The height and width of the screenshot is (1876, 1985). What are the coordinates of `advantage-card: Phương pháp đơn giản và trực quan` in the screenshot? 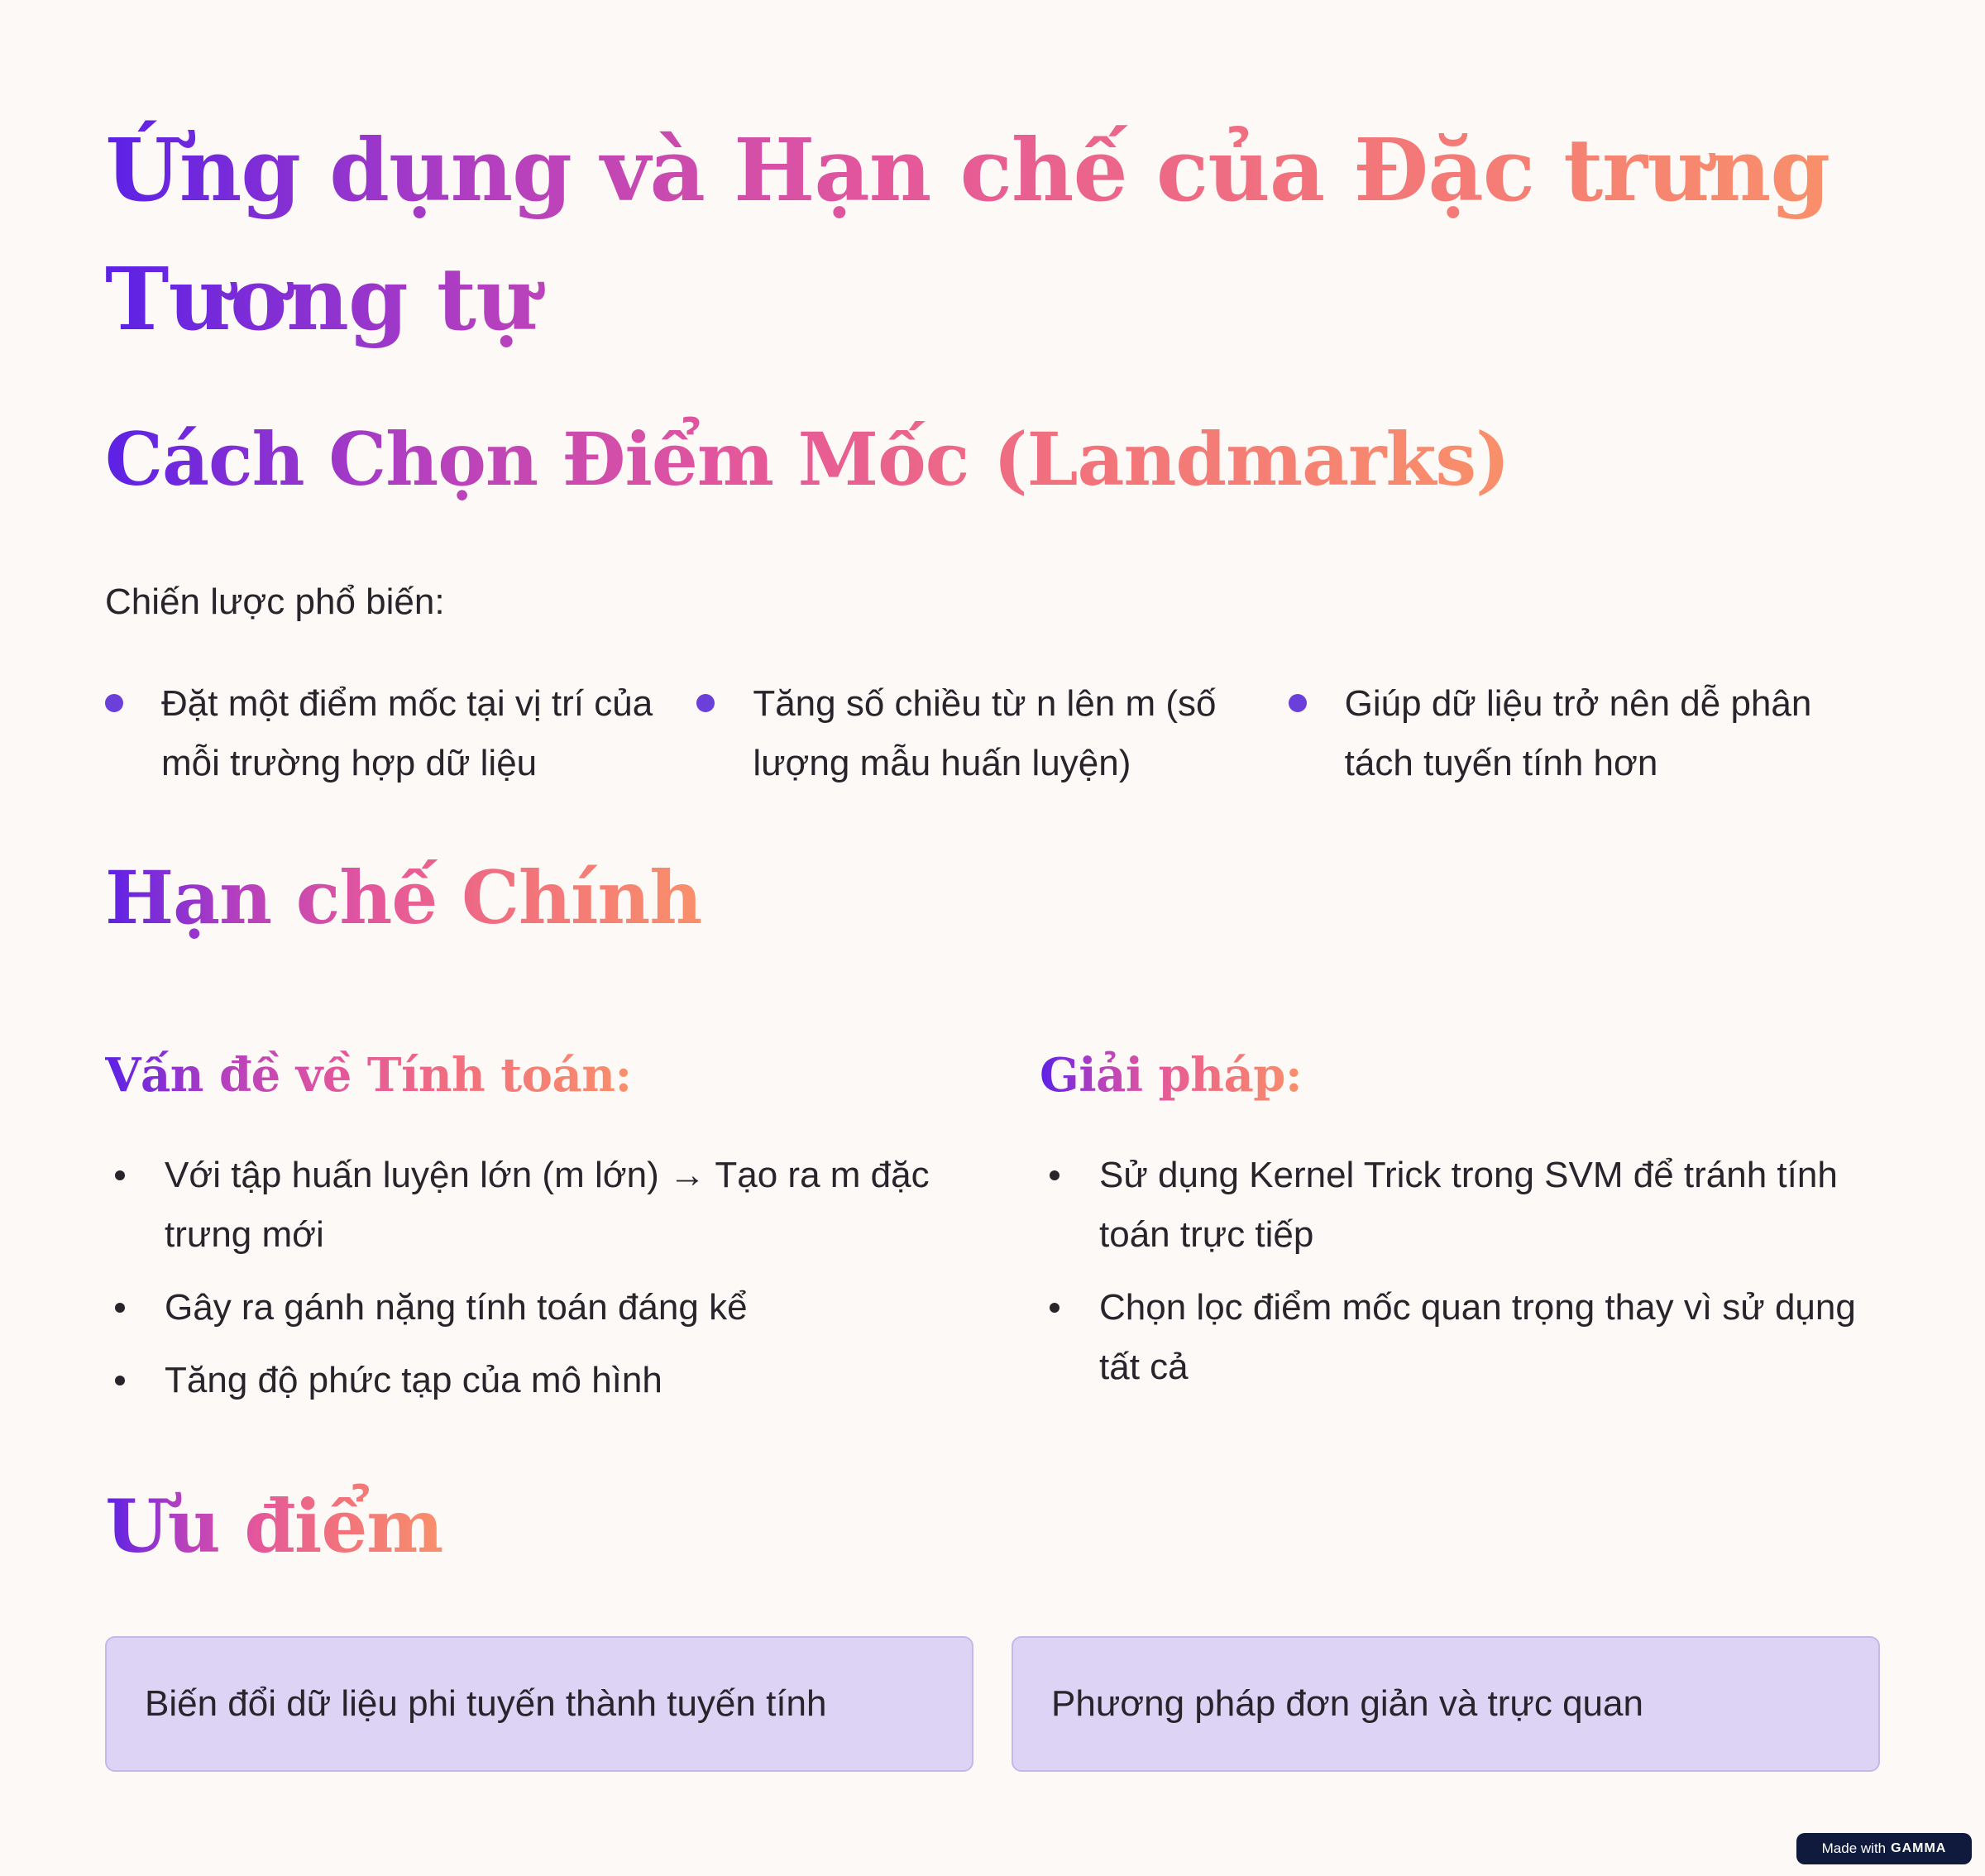 It's located at (1446, 1704).